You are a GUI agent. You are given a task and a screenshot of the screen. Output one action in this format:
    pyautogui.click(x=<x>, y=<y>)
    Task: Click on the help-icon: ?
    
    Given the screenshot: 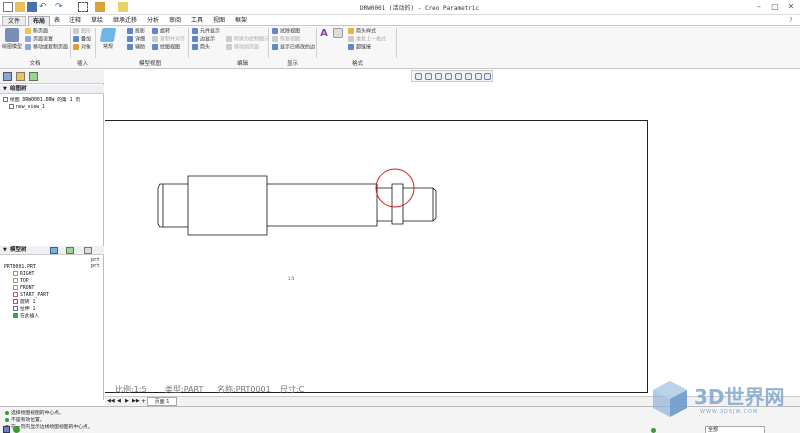 What is the action you would take?
    pyautogui.click(x=791, y=21)
    